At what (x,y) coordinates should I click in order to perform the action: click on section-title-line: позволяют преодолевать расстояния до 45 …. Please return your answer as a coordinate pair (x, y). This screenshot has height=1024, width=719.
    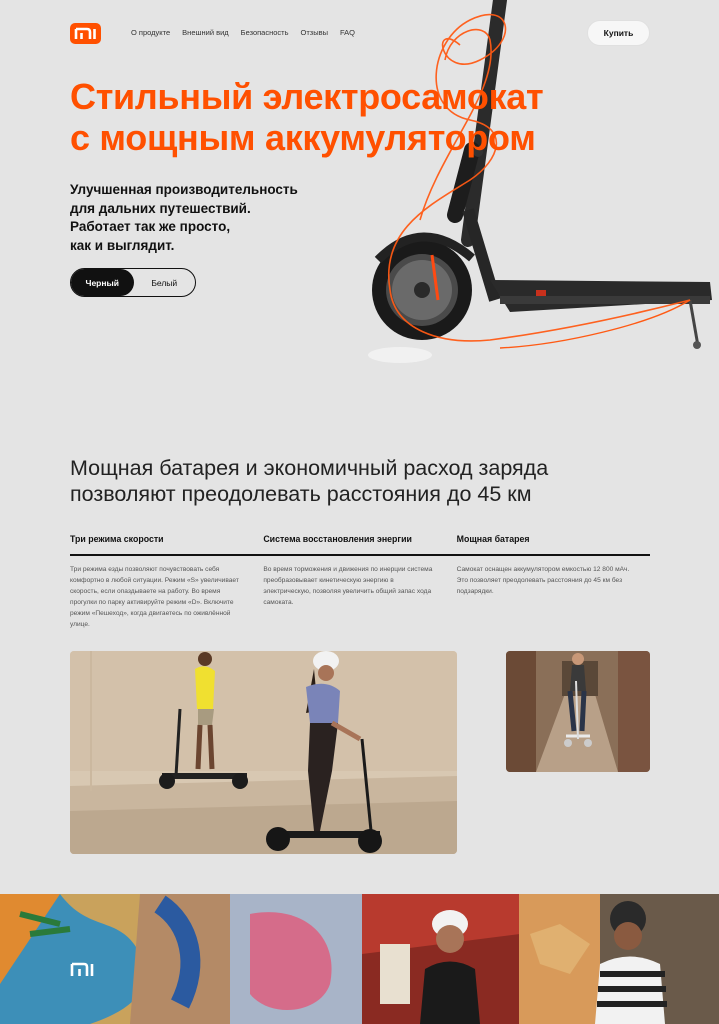
    Looking at the image, I should click on (301, 494).